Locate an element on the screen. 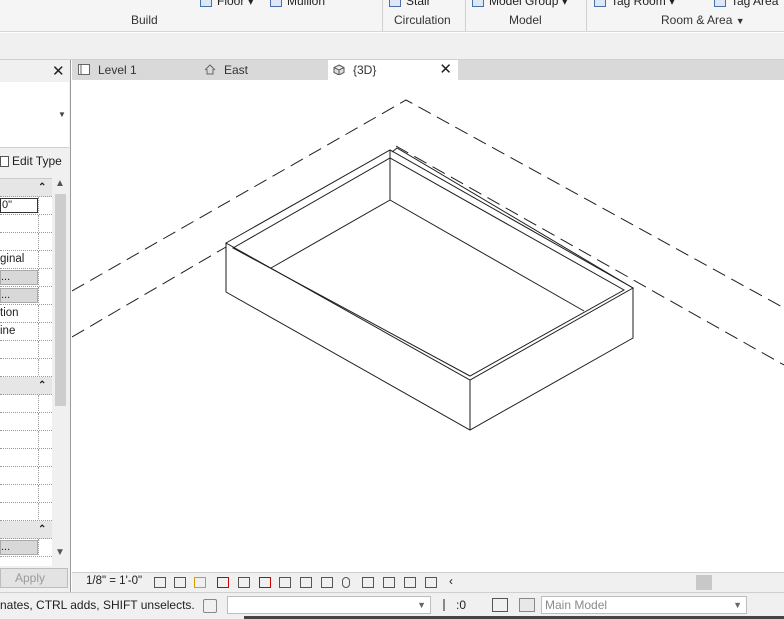  chevron-left-icon: ‹ is located at coordinates (451, 581).